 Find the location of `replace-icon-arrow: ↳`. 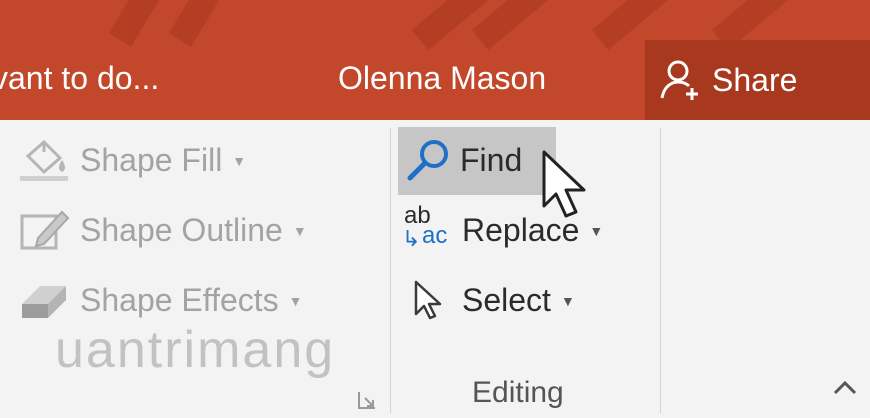

replace-icon-arrow: ↳ is located at coordinates (411, 238).